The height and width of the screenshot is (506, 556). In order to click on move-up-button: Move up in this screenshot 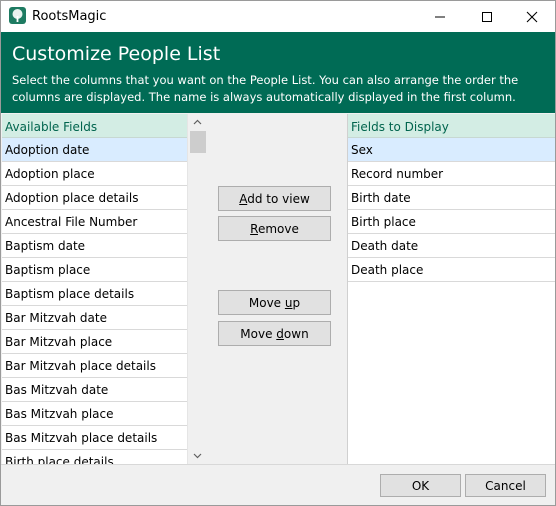, I will do `click(274, 302)`.